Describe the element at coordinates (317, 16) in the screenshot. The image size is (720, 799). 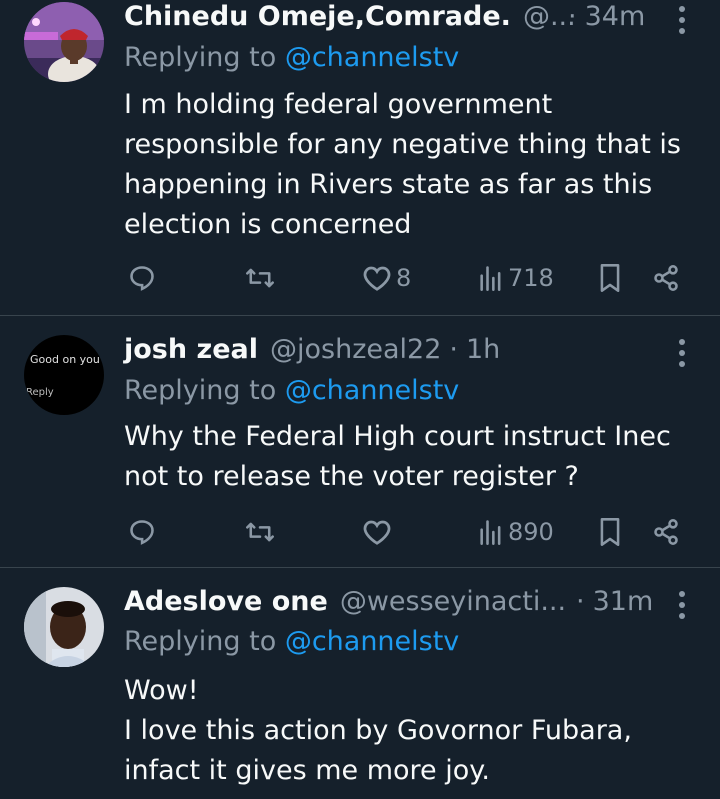
I see `author-name: Chinedu Omeje,Comrade.` at that location.